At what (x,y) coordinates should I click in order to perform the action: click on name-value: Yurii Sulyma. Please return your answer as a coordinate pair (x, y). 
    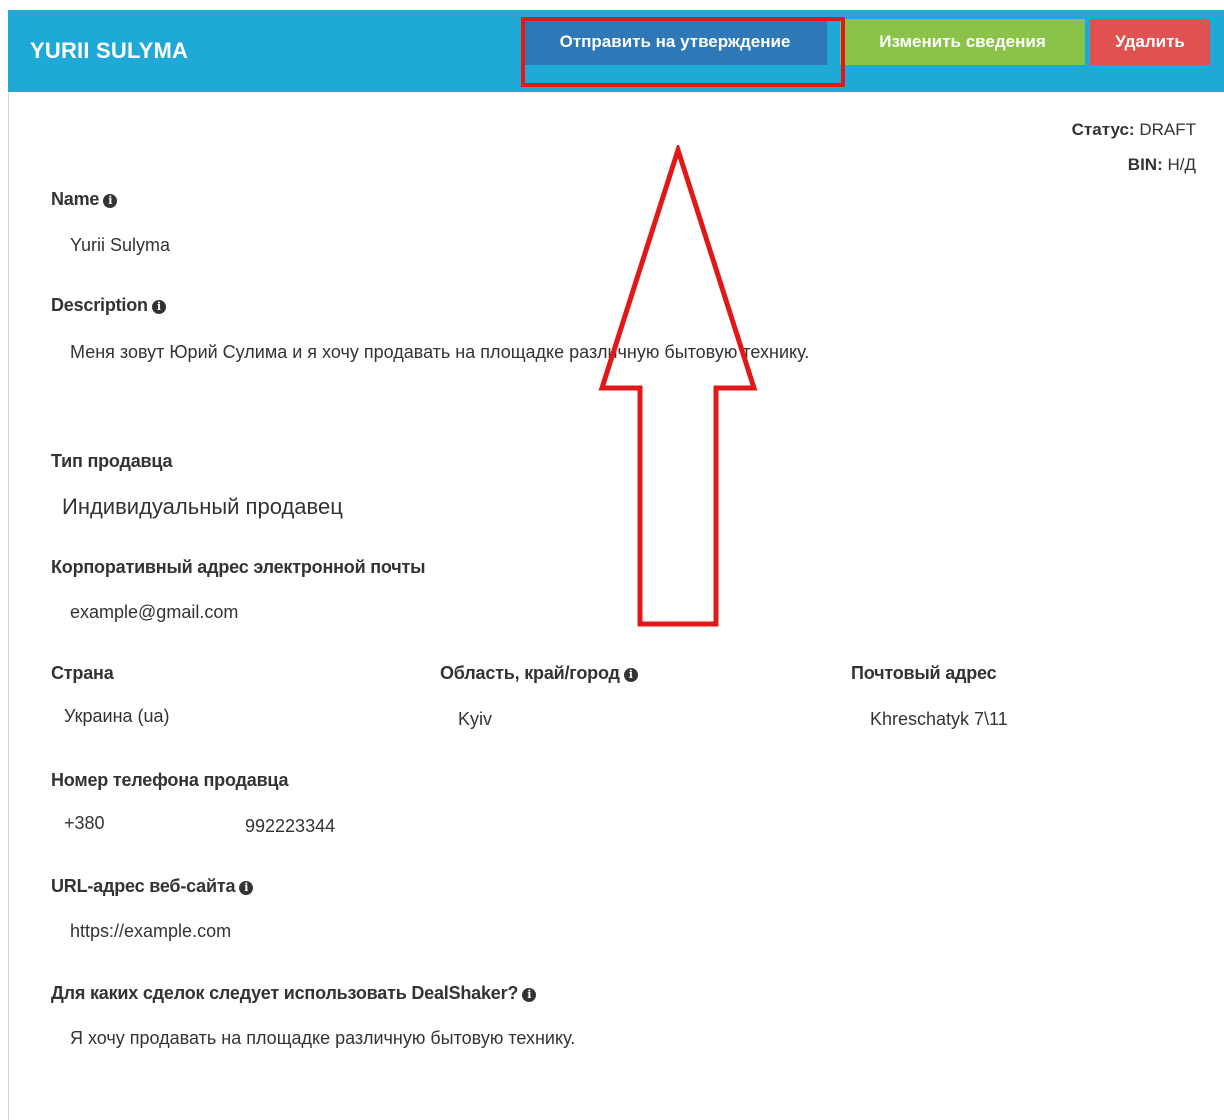
    Looking at the image, I should click on (120, 245).